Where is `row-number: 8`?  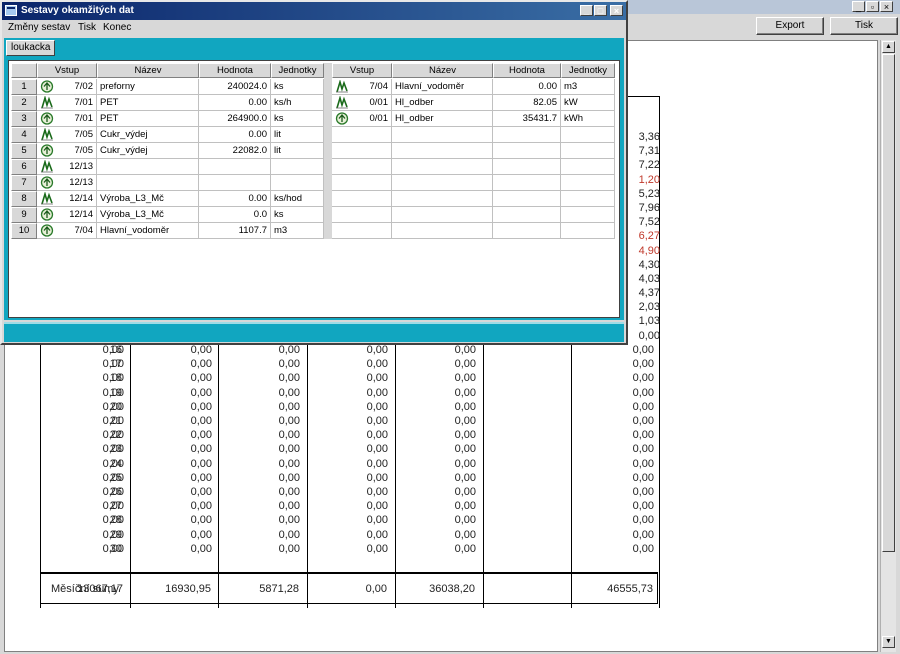 row-number: 8 is located at coordinates (24, 199).